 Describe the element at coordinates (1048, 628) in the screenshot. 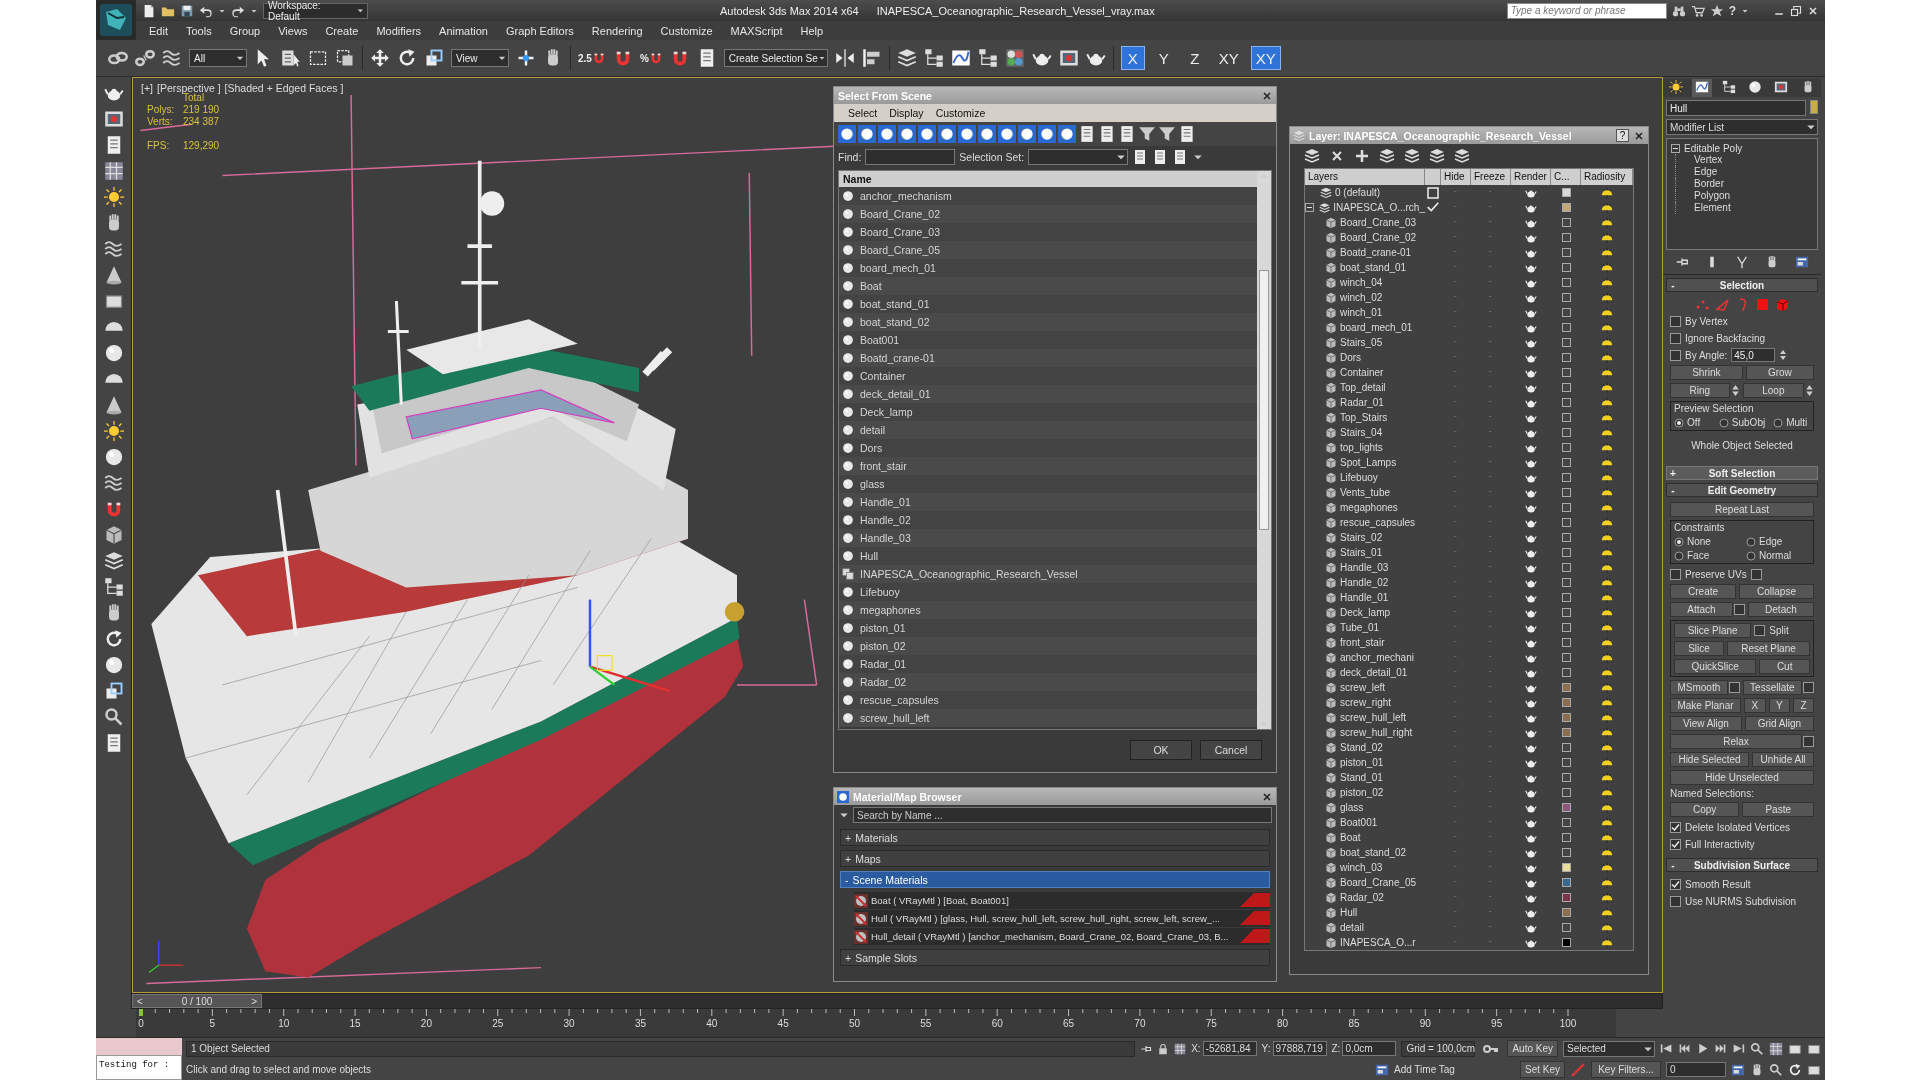

I see `object-list-item: piston_01` at that location.